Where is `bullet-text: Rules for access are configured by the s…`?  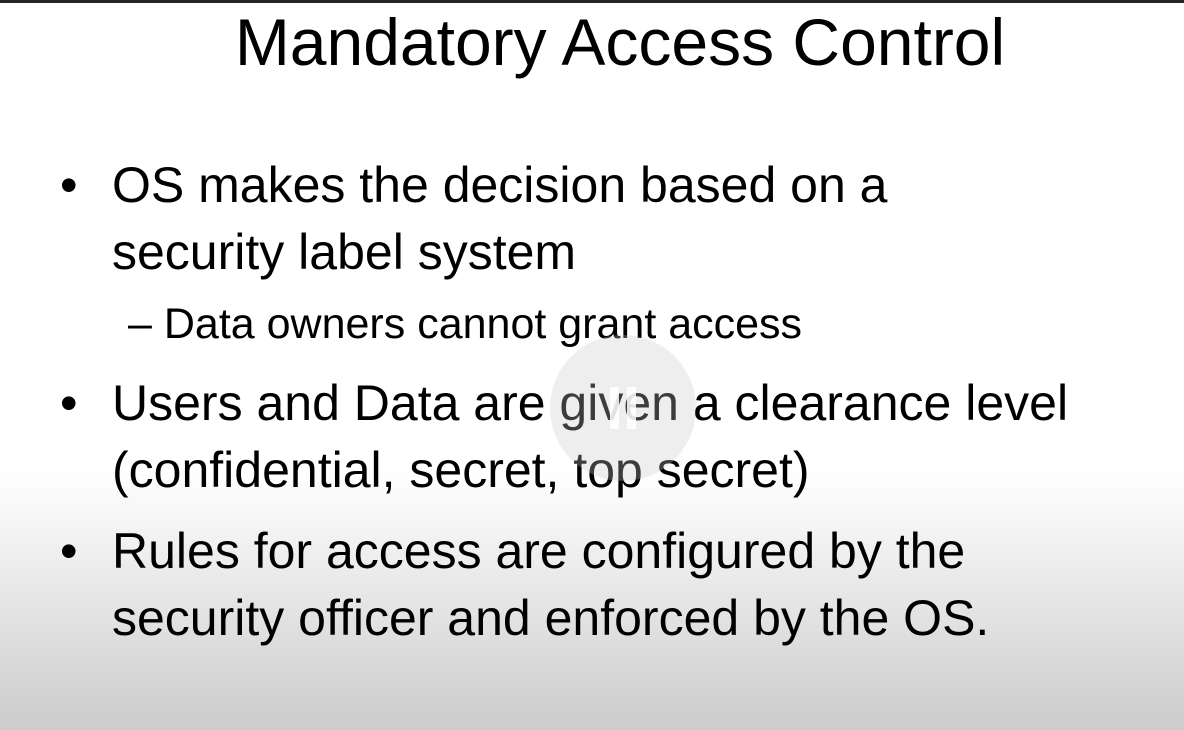
bullet-text: Rules for access are configured by the s… is located at coordinates (551, 584).